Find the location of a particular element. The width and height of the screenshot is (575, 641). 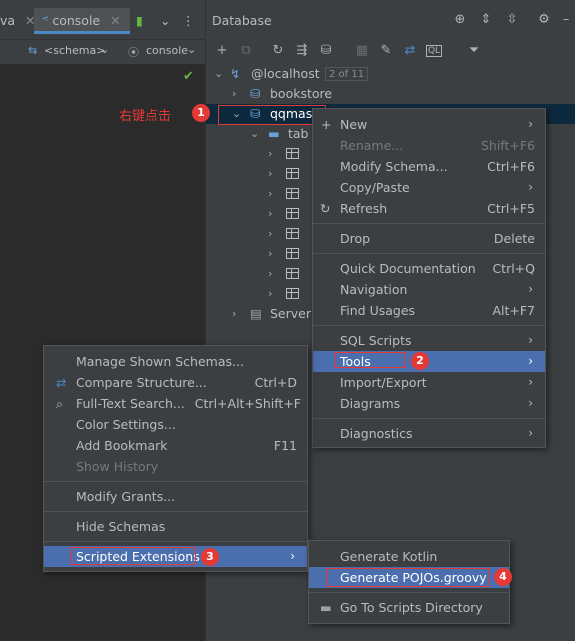

folder-icon: ▬ is located at coordinates (326, 607).